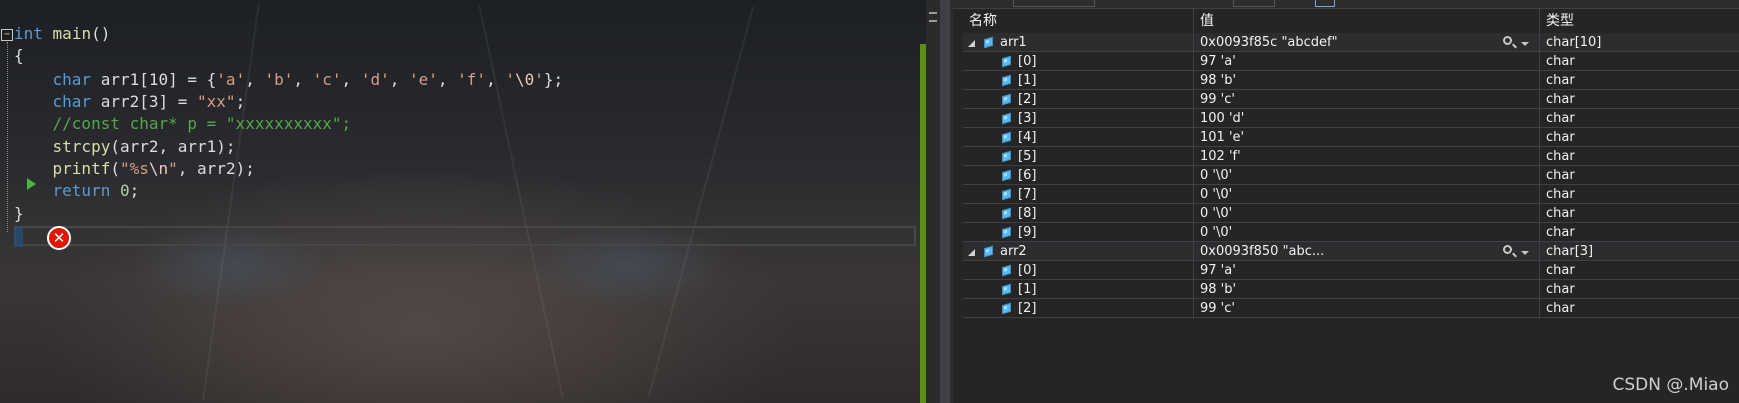  Describe the element at coordinates (1570, 251) in the screenshot. I see `watch-type: char[3]` at that location.